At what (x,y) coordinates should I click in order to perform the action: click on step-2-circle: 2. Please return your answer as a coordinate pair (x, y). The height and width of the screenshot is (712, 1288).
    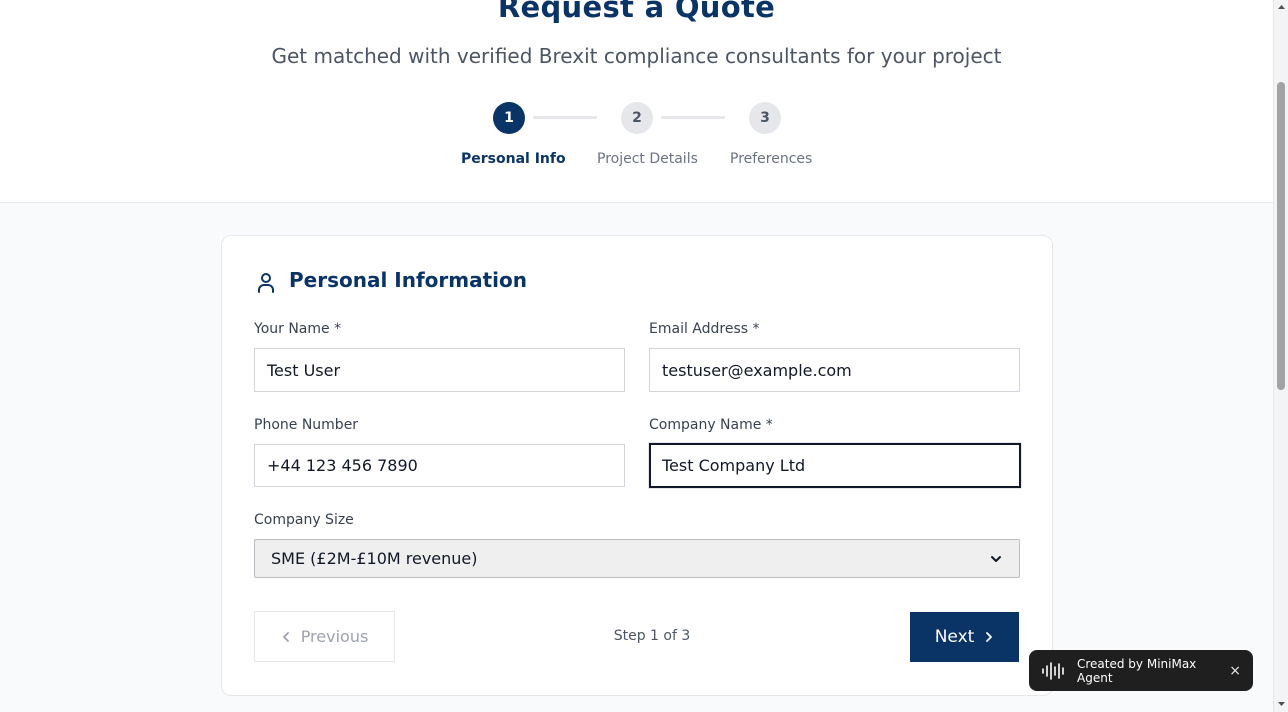
    Looking at the image, I should click on (637, 118).